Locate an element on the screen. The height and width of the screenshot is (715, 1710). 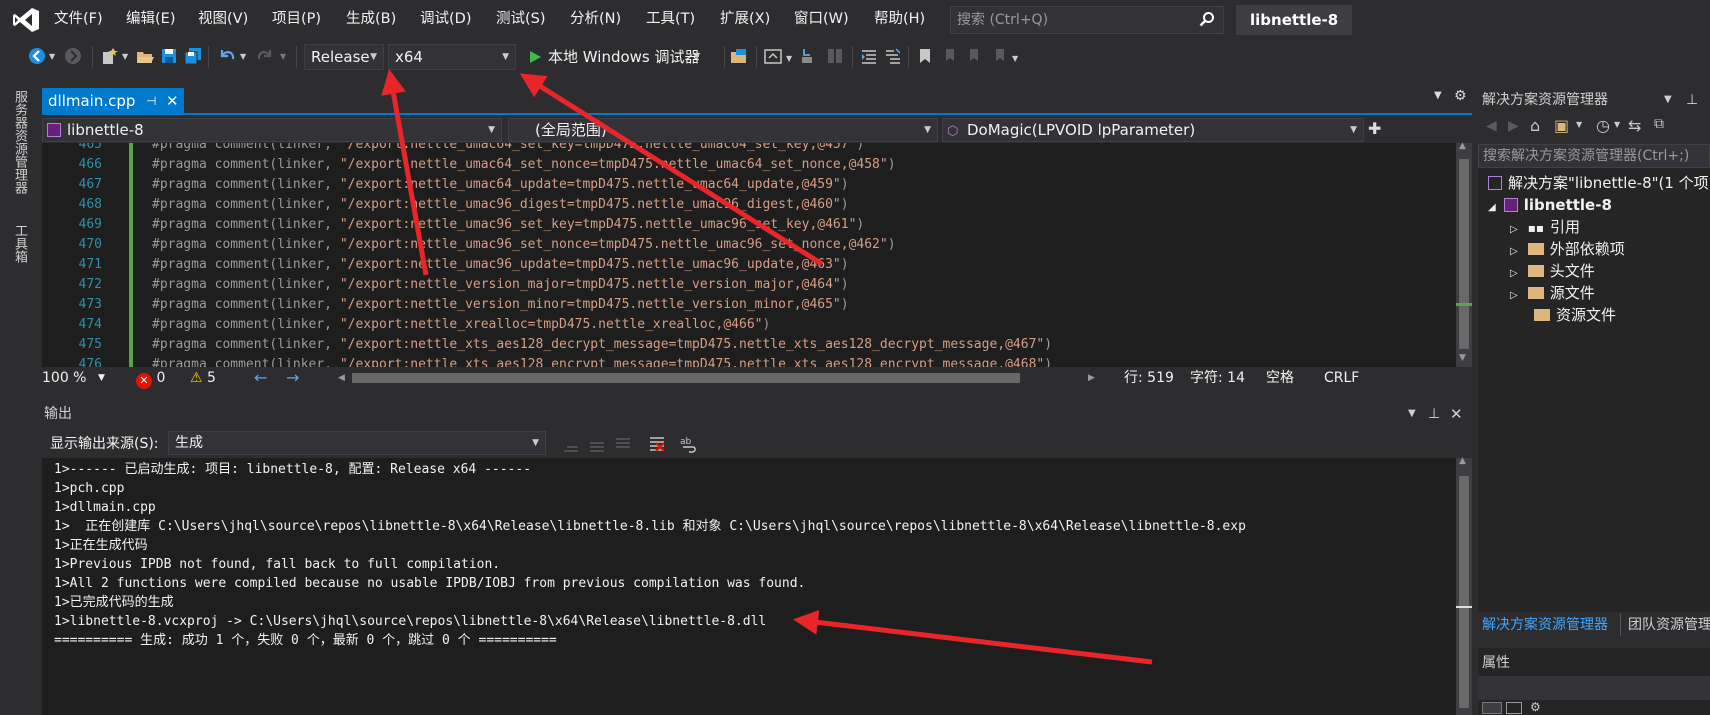
back-icon: ◀ is located at coordinates (1491, 126).